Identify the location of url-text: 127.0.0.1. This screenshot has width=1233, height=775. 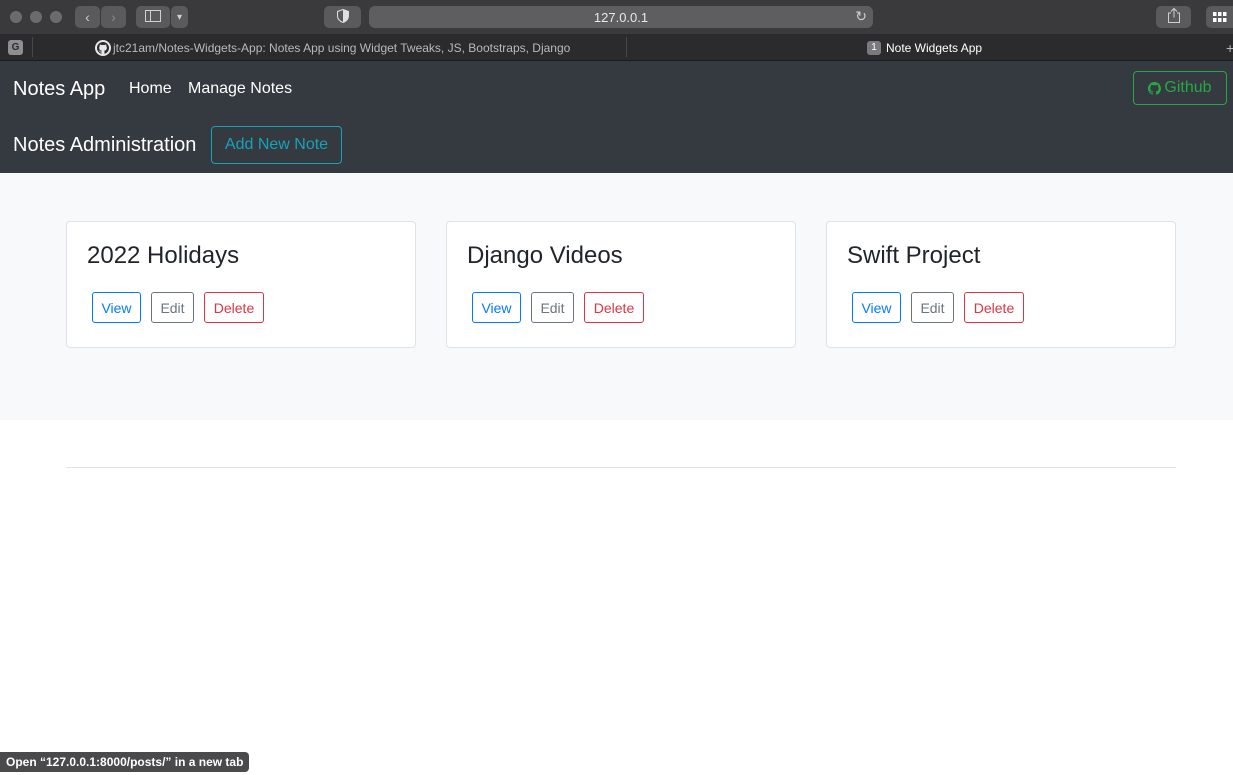
(621, 17).